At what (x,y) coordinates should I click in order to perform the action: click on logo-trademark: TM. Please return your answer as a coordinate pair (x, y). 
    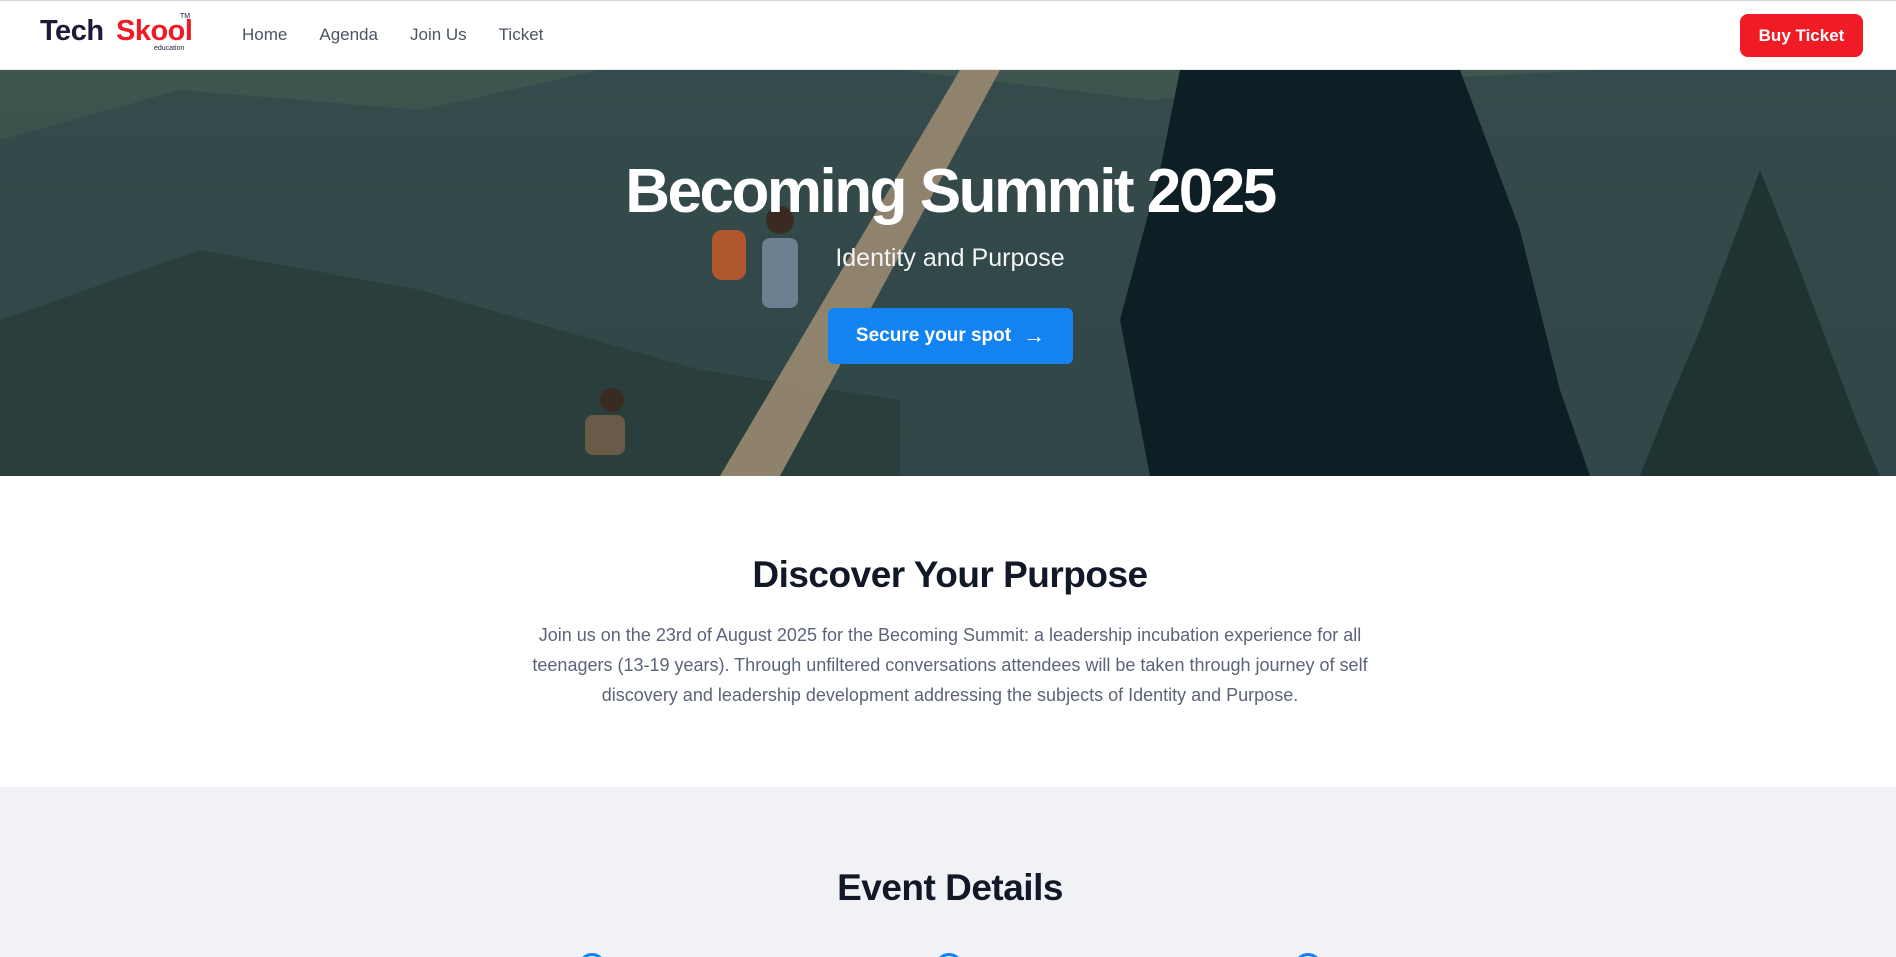
    Looking at the image, I should click on (185, 16).